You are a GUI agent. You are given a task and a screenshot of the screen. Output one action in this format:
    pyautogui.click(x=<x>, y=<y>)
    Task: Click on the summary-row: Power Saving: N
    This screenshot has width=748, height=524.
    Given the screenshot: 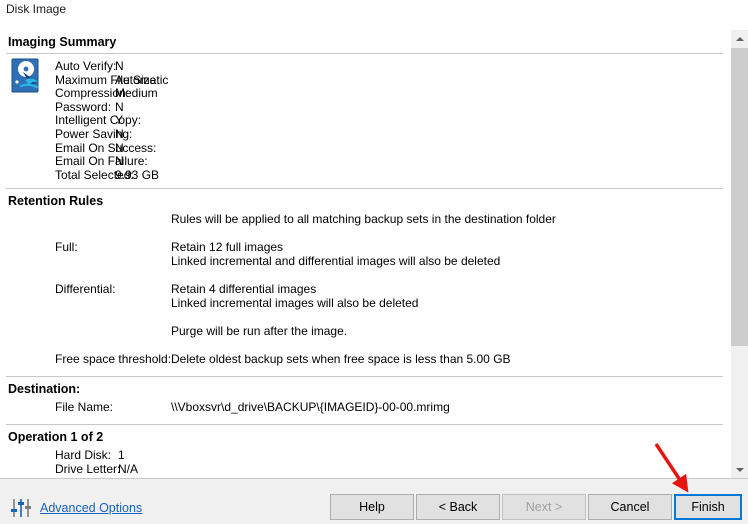 What is the action you would take?
    pyautogui.click(x=365, y=134)
    